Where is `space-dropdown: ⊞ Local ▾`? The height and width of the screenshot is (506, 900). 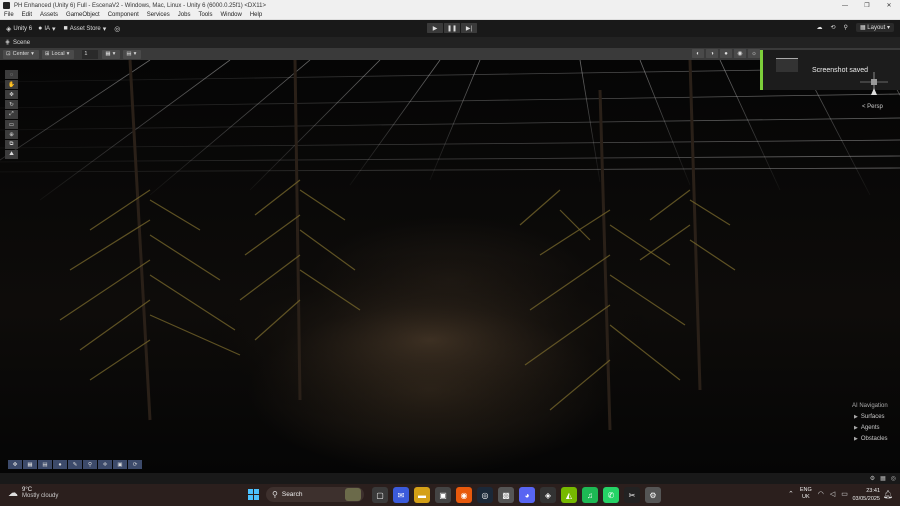
space-dropdown: ⊞ Local ▾ is located at coordinates (58, 54).